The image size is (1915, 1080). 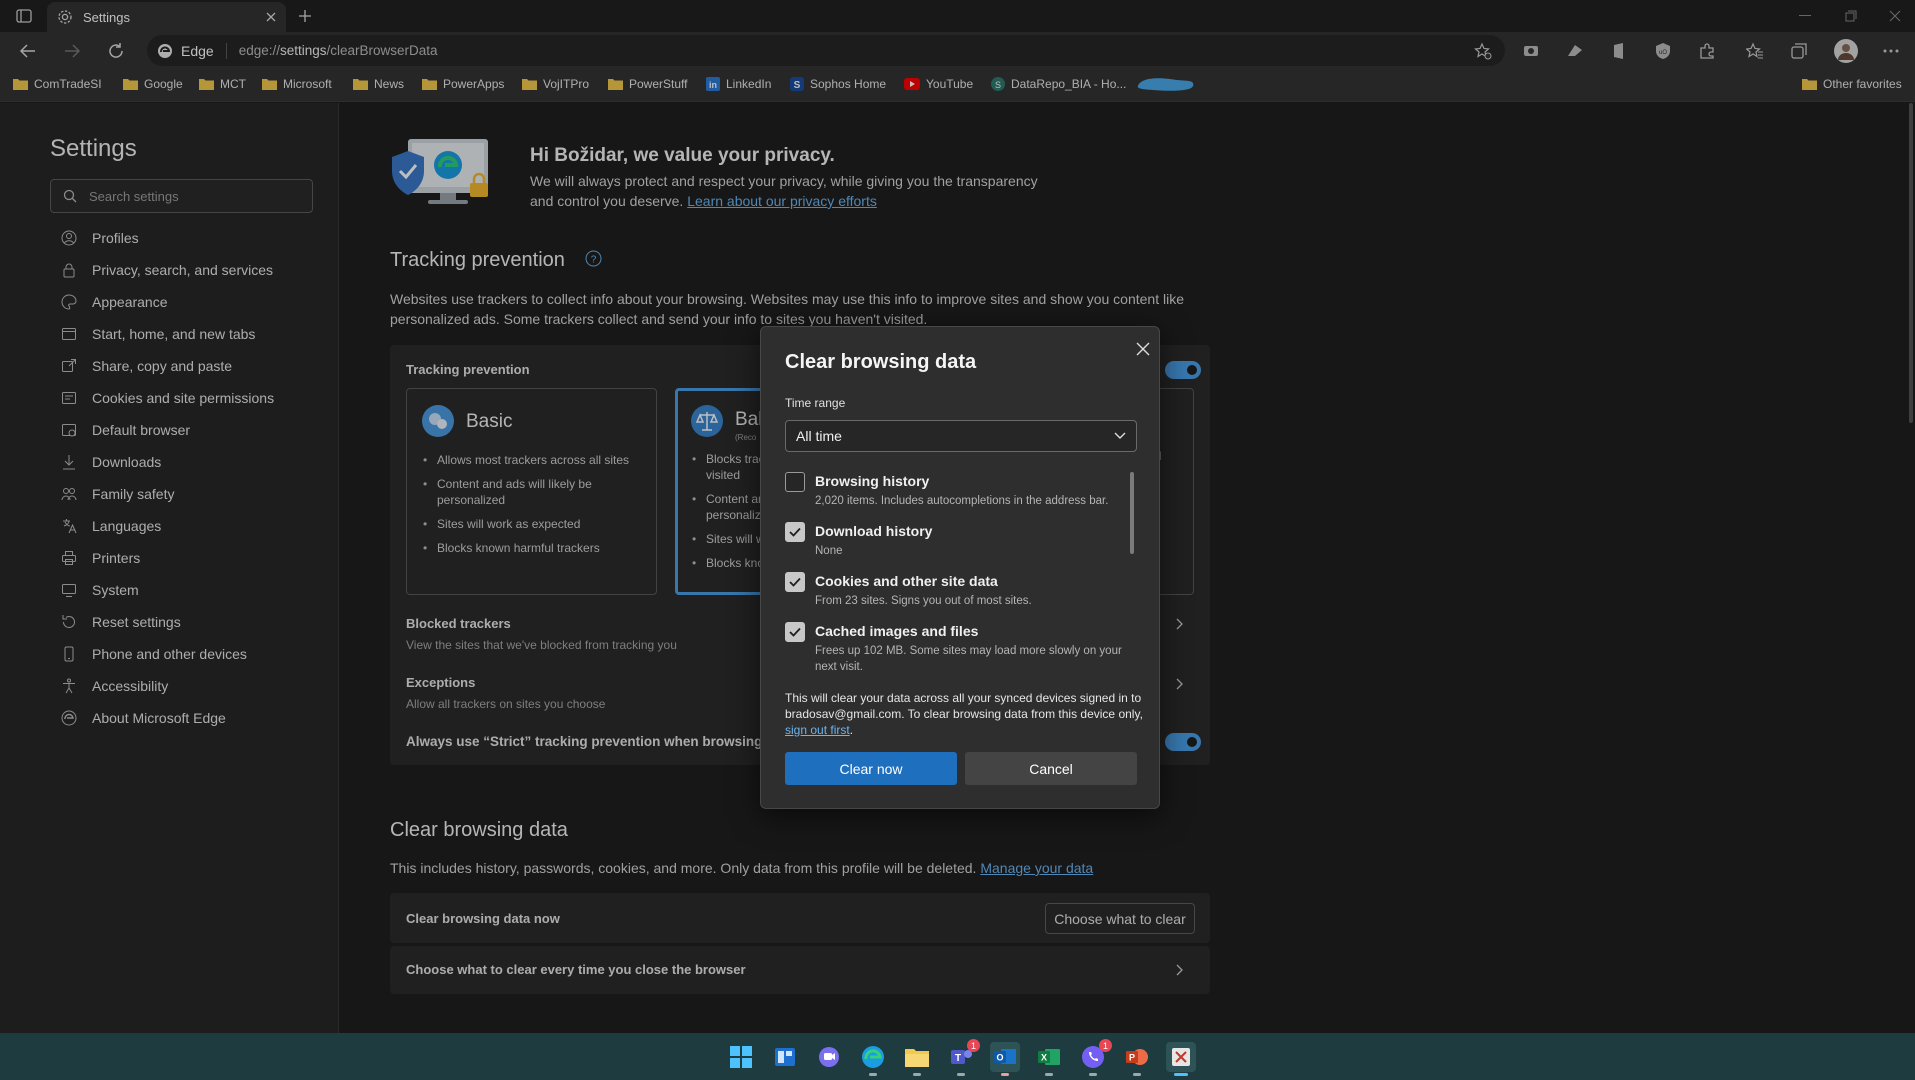 I want to click on dialog-scrollbar, so click(x=1132, y=513).